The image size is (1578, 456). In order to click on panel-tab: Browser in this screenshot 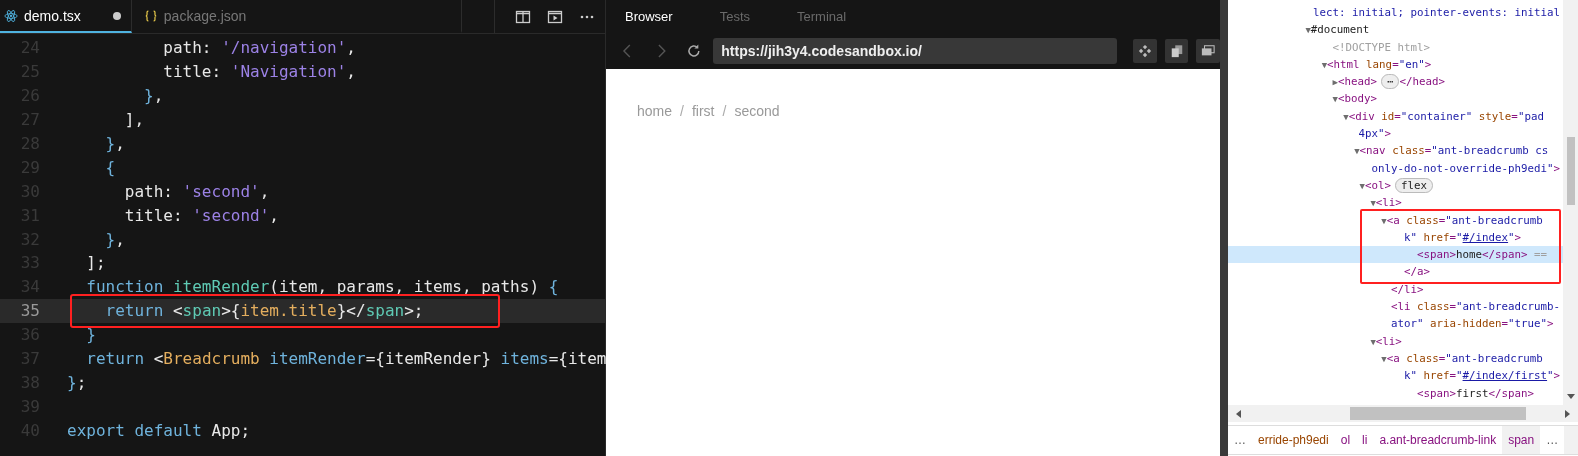, I will do `click(649, 16)`.